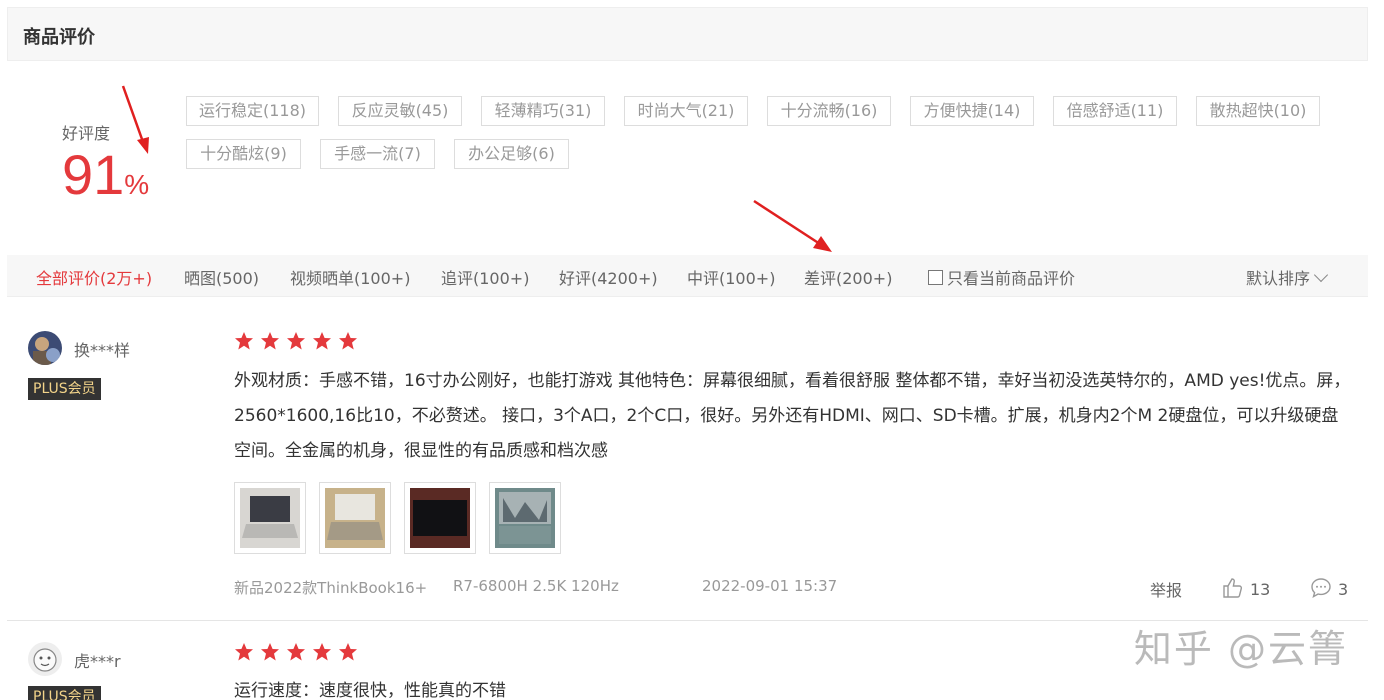 This screenshot has width=1384, height=700. What do you see at coordinates (608, 277) in the screenshot?
I see `filter-tab-positive: 好评(4200+)` at bounding box center [608, 277].